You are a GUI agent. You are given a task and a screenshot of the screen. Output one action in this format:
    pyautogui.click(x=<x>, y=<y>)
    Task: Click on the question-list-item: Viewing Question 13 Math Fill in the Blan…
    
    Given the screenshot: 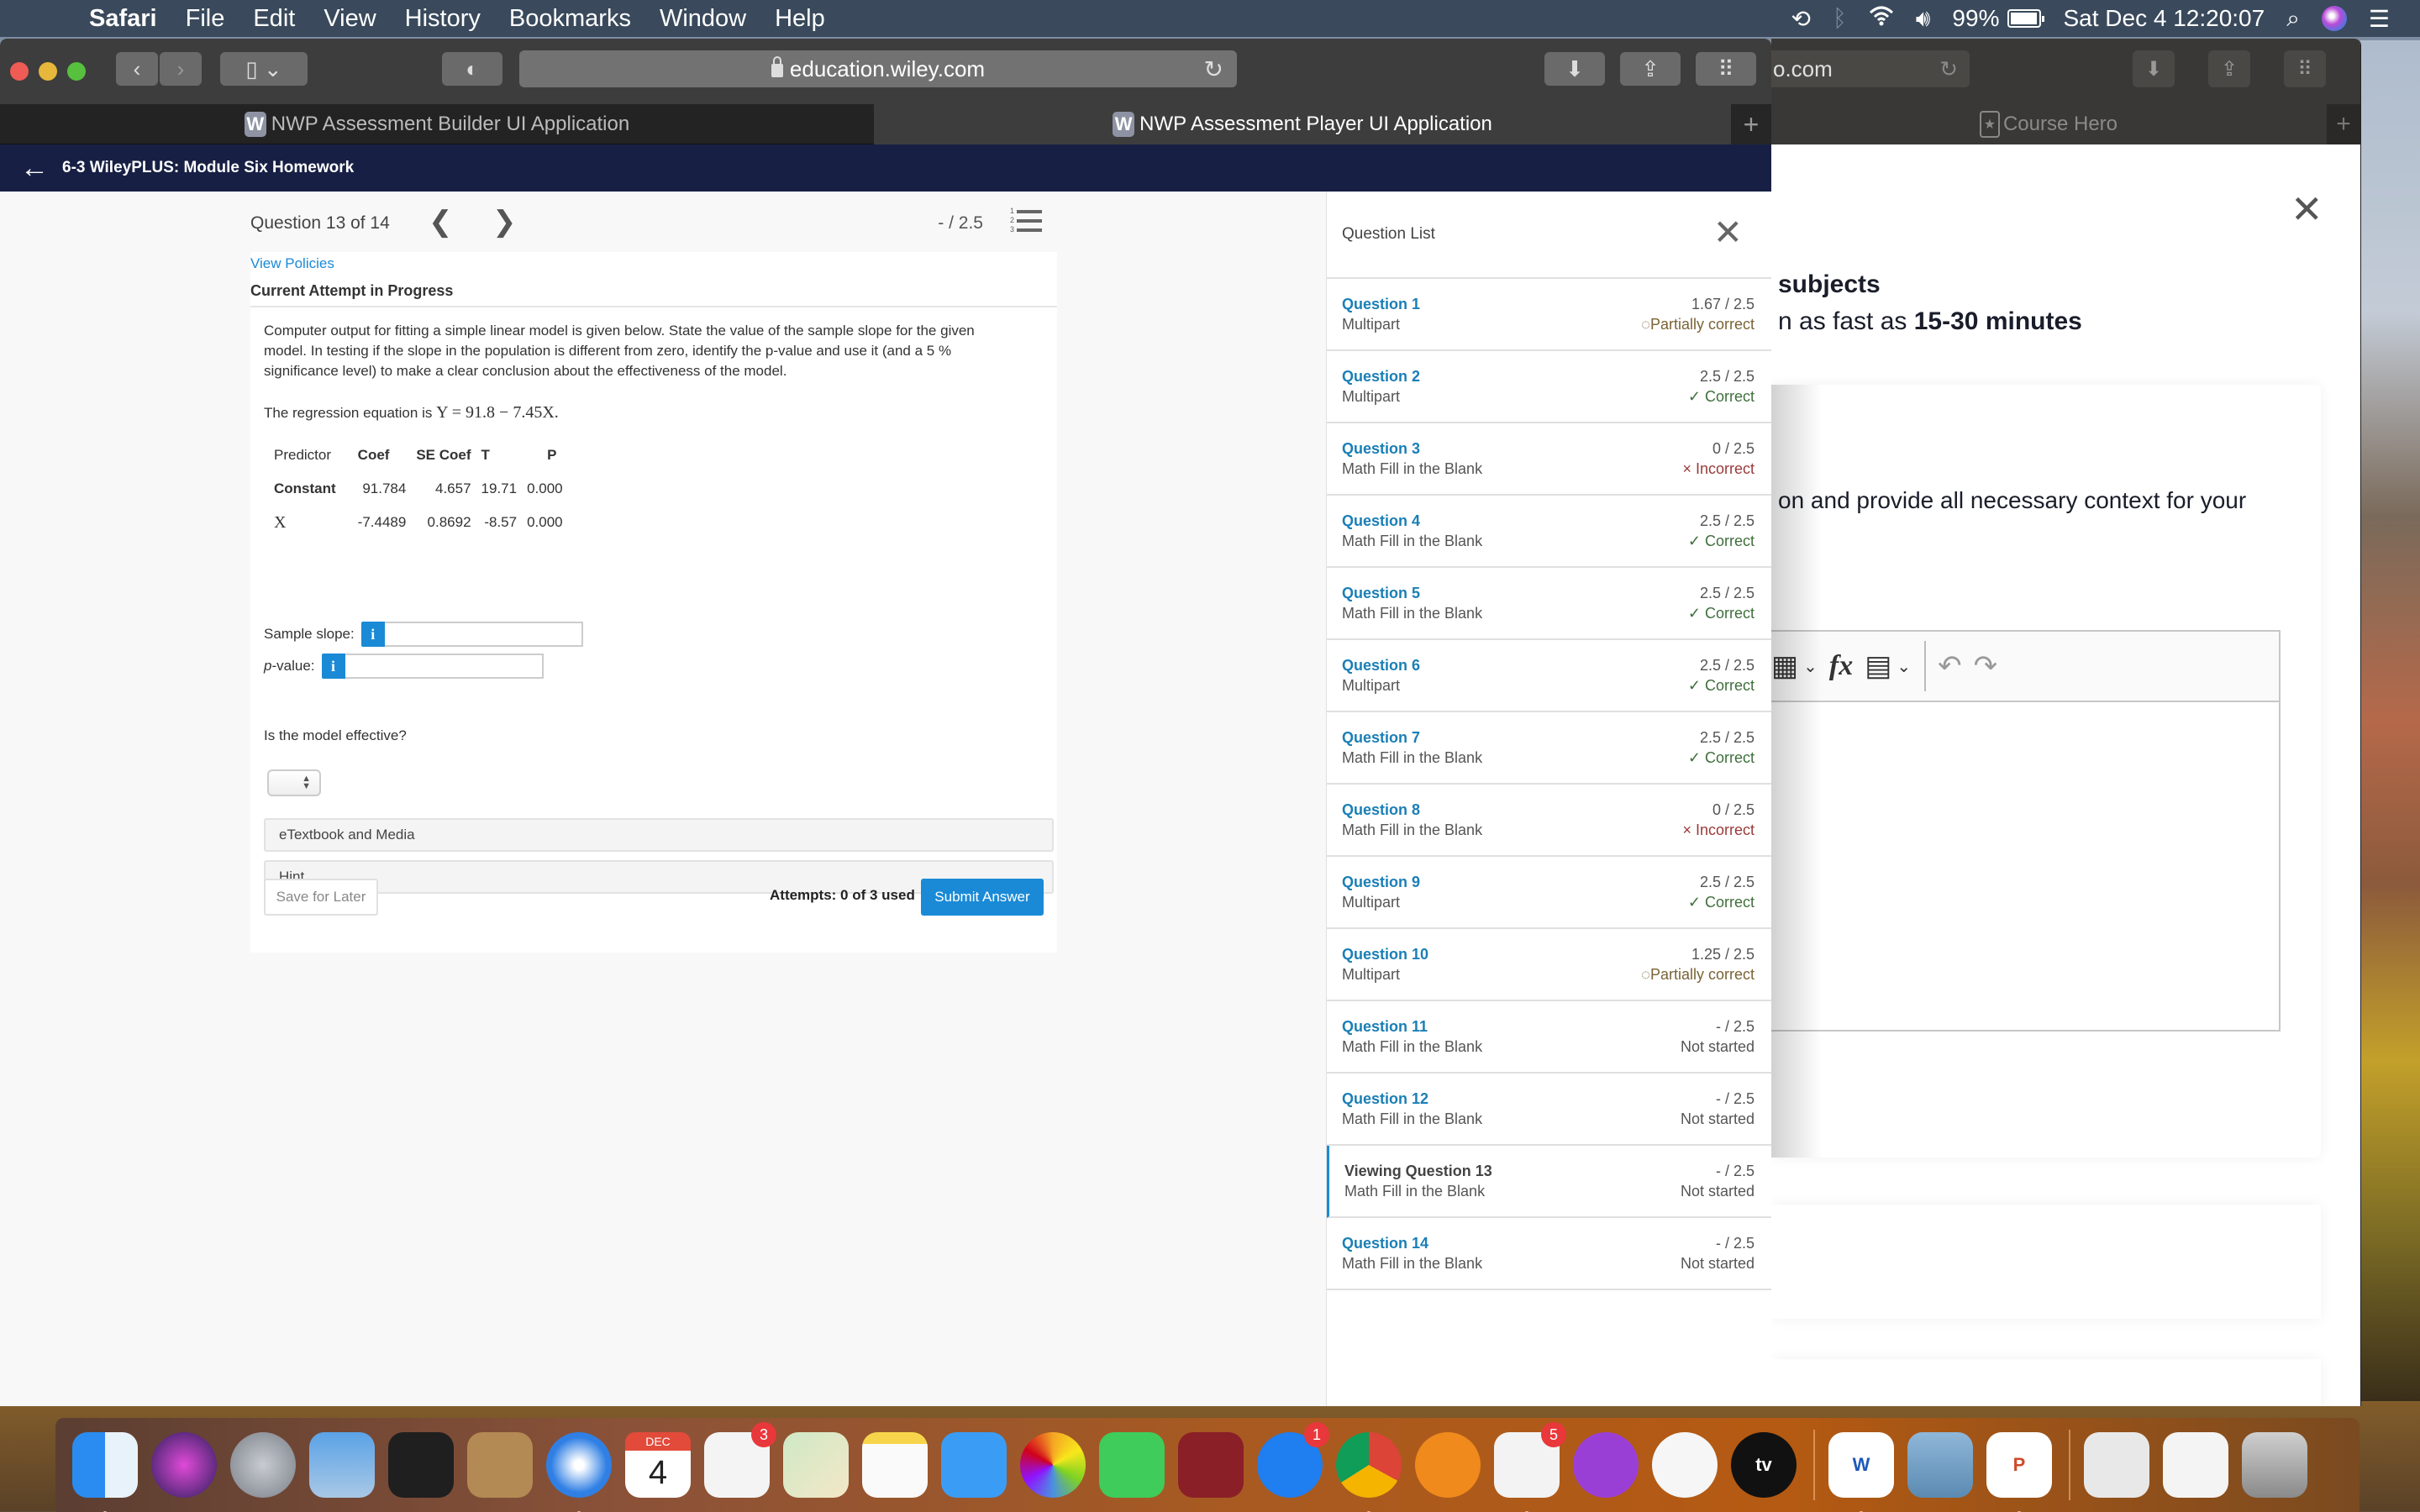 What is the action you would take?
    pyautogui.click(x=1549, y=1182)
    